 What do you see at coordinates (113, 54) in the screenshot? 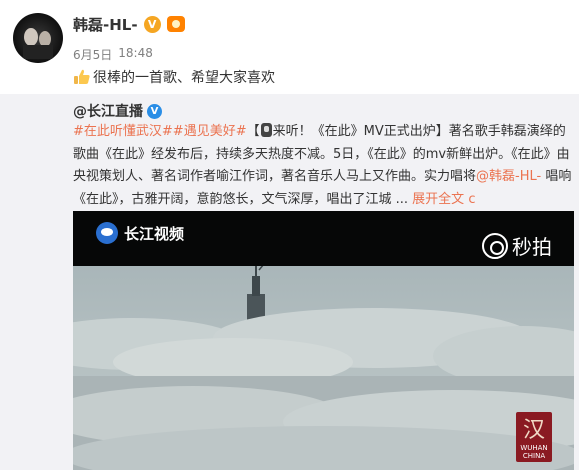
I see `post-meta: 6月5日 18:48` at bounding box center [113, 54].